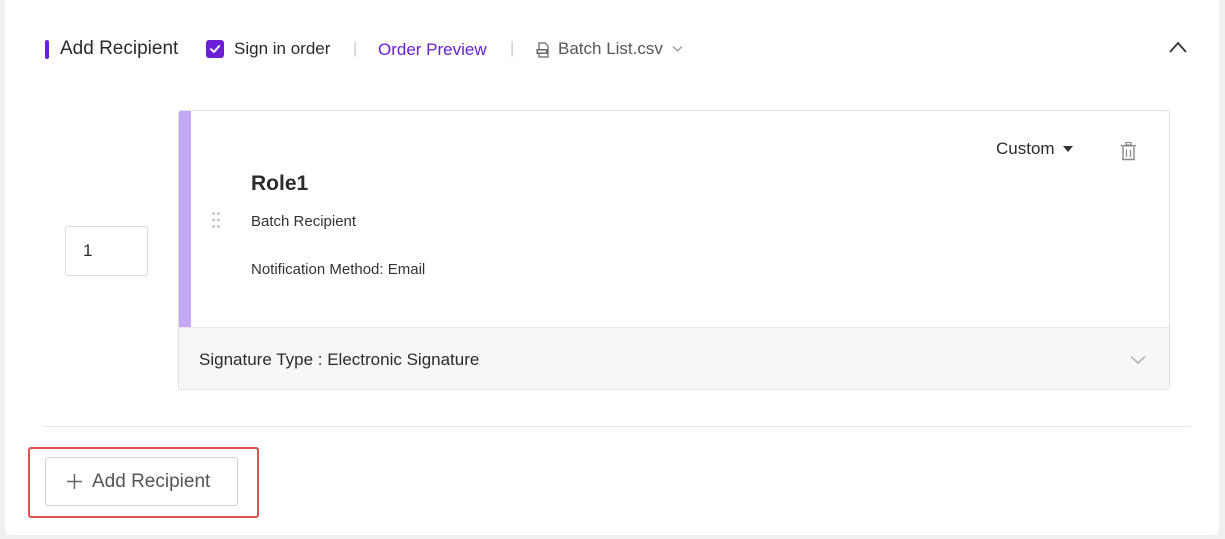 Image resolution: width=1225 pixels, height=539 pixels. Describe the element at coordinates (119, 48) in the screenshot. I see `section-title: Add Recipient` at that location.